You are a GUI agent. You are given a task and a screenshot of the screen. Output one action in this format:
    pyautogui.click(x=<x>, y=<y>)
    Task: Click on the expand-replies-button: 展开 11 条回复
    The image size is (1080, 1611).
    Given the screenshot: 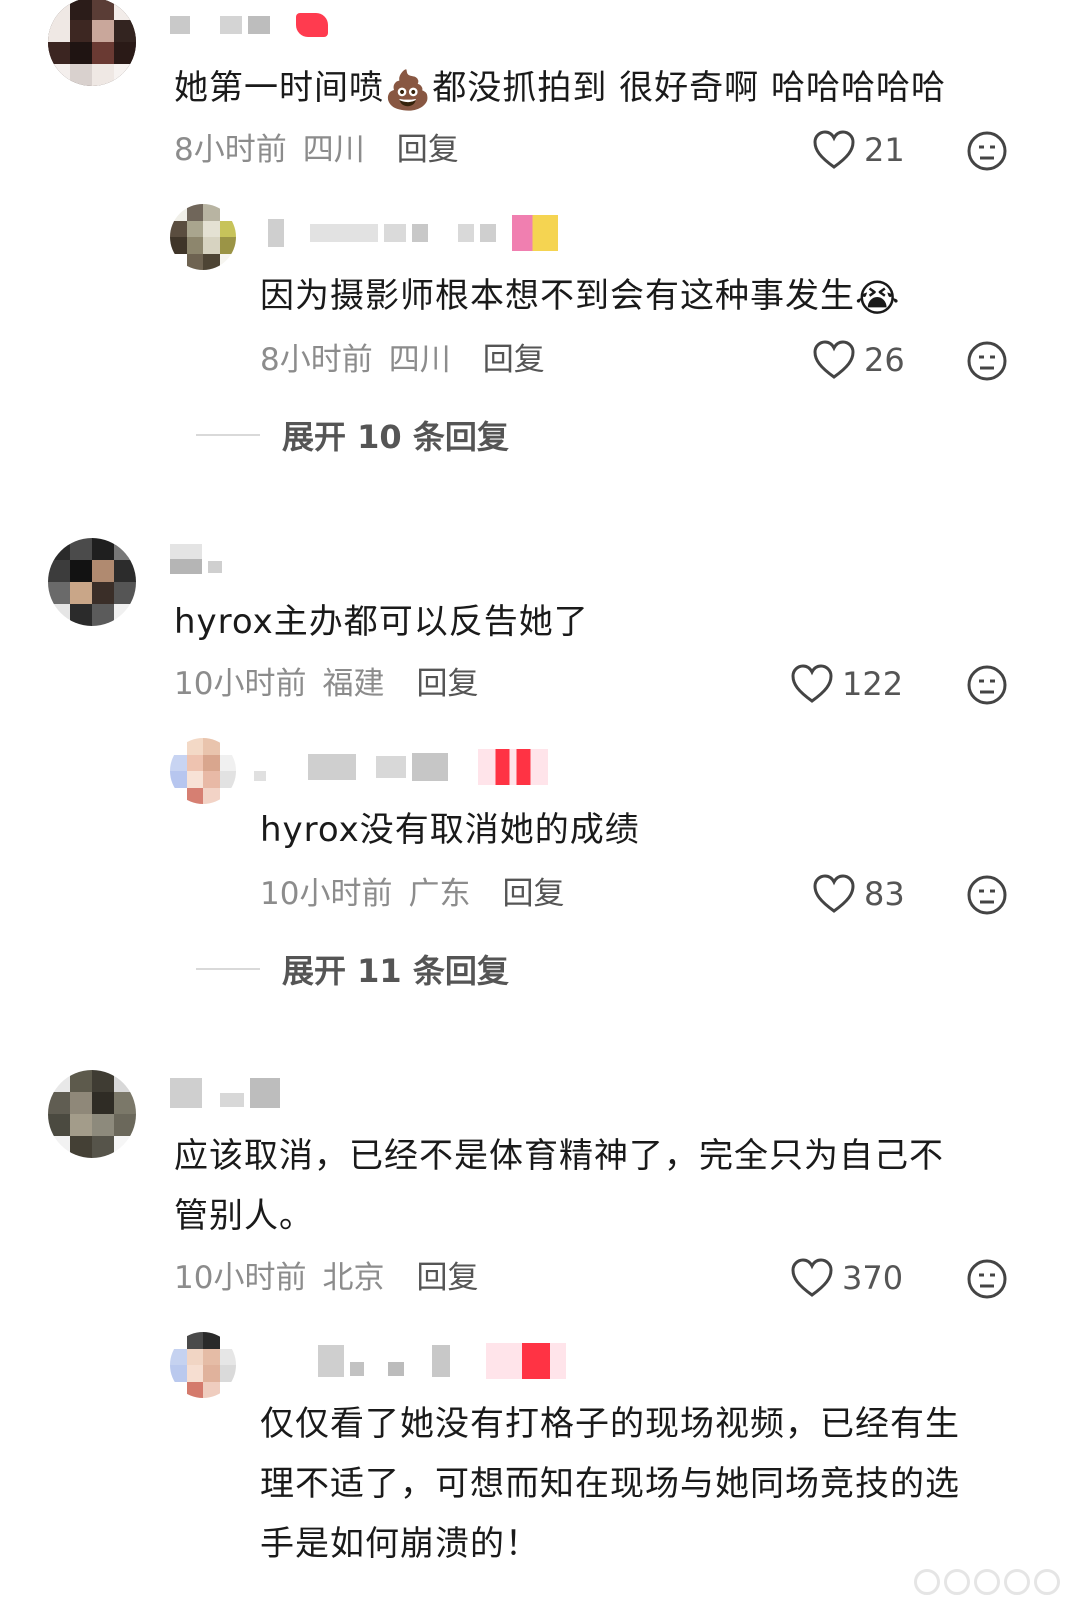 What is the action you would take?
    pyautogui.click(x=352, y=969)
    